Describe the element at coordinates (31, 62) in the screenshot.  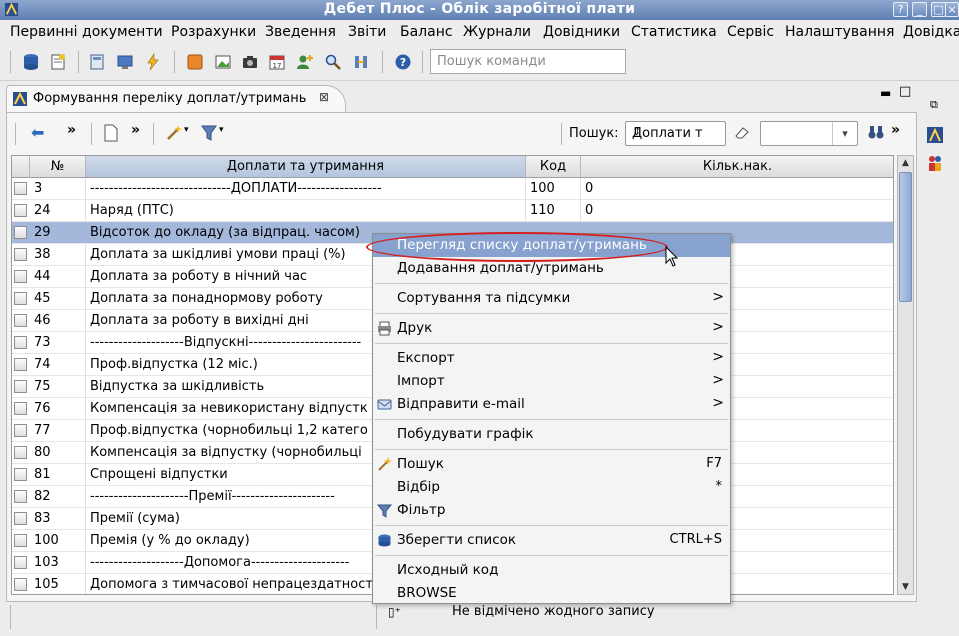
I see `database-icon` at that location.